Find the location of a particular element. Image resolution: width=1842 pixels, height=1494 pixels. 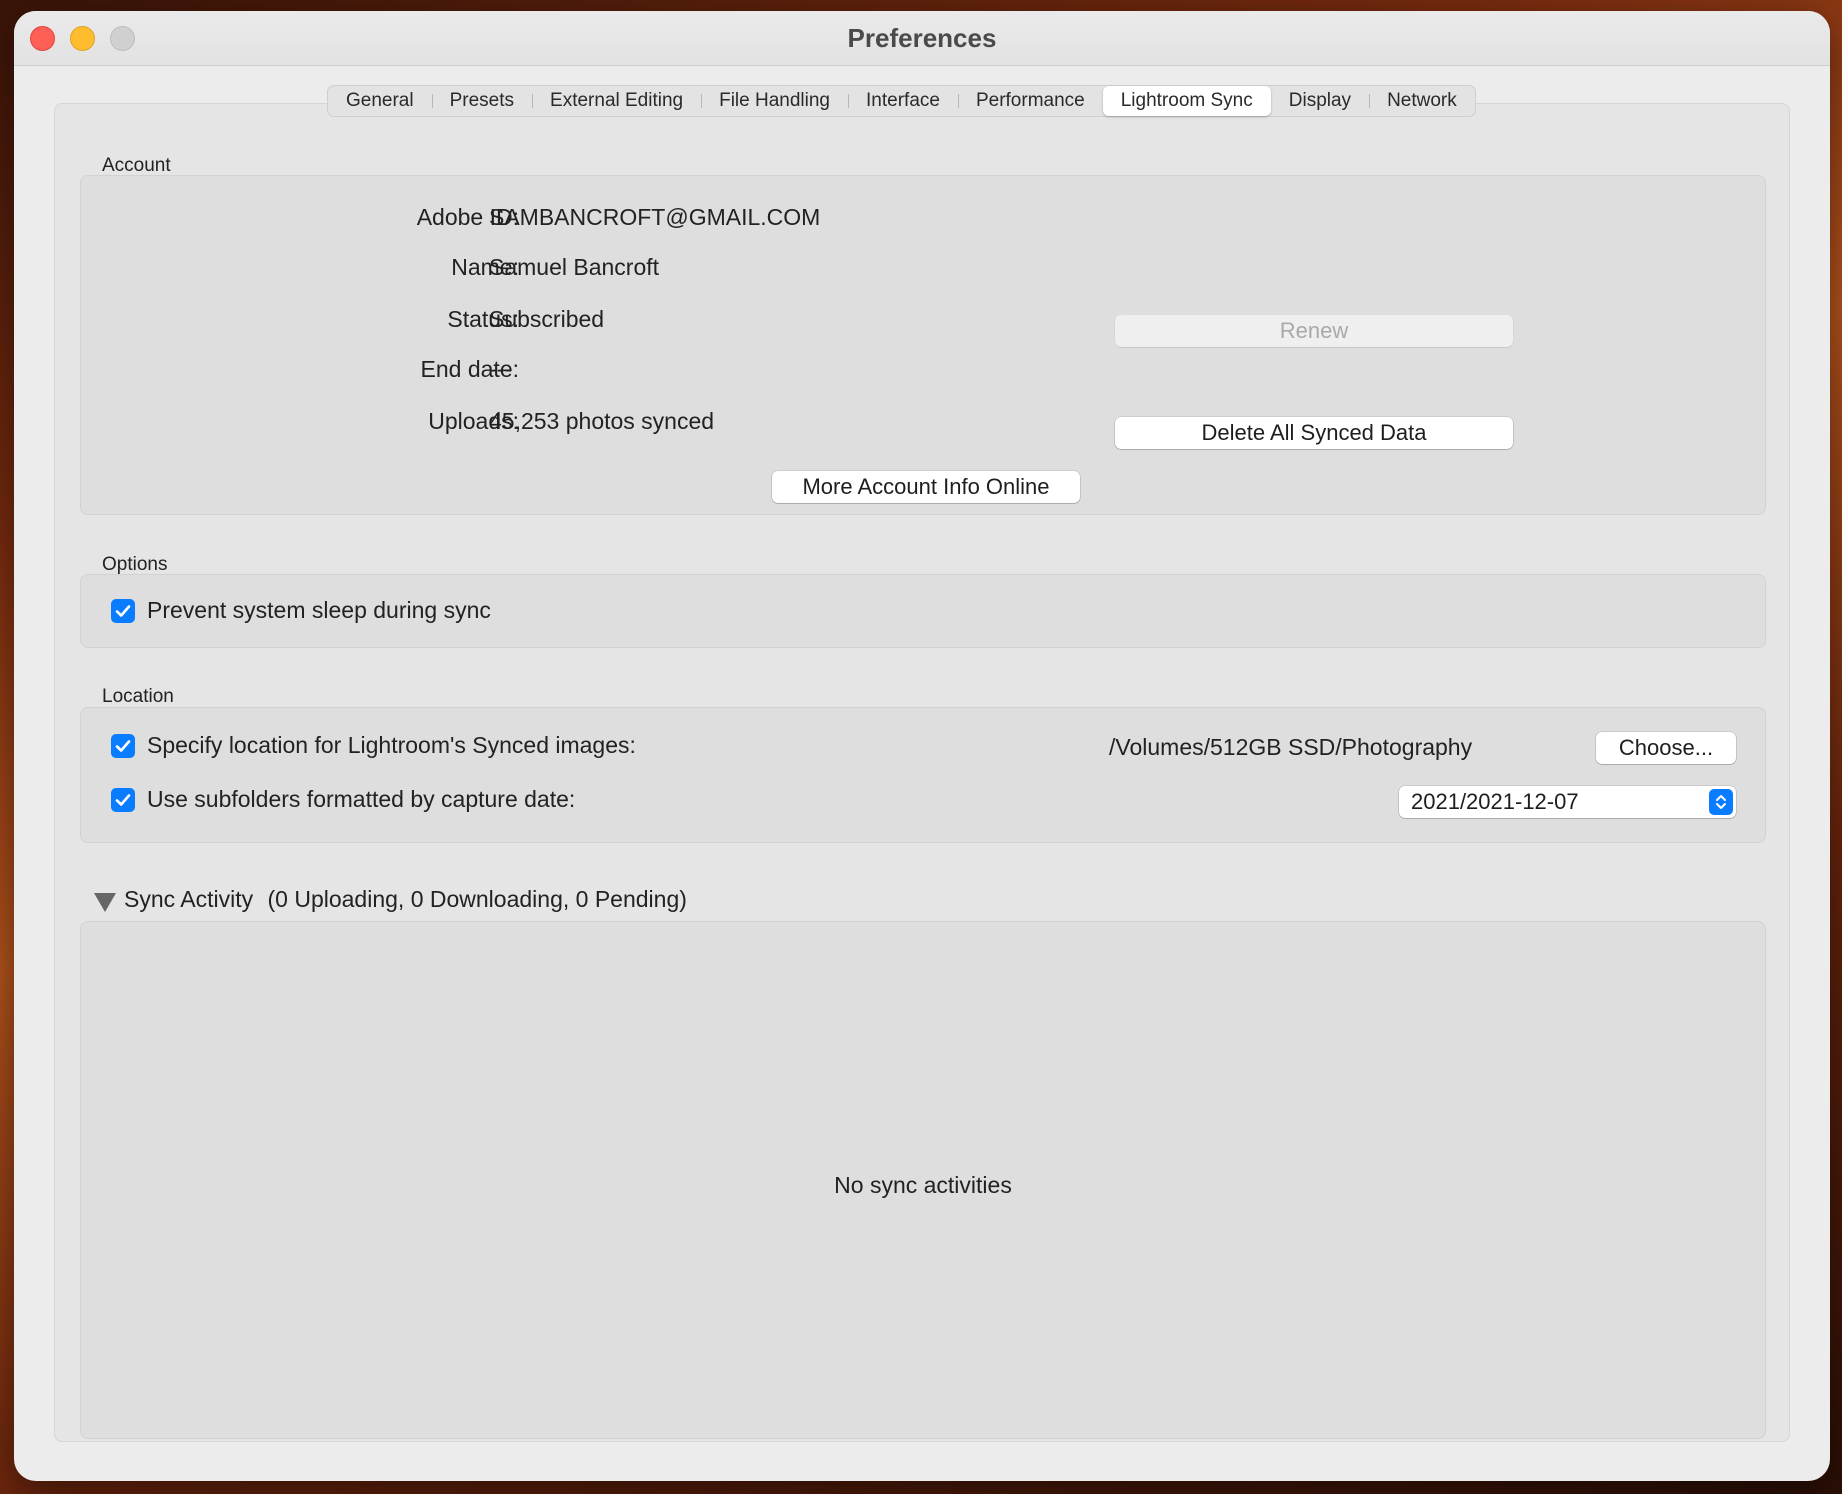

prevent-sleep-label: Prevent system sleep during sync is located at coordinates (319, 610).